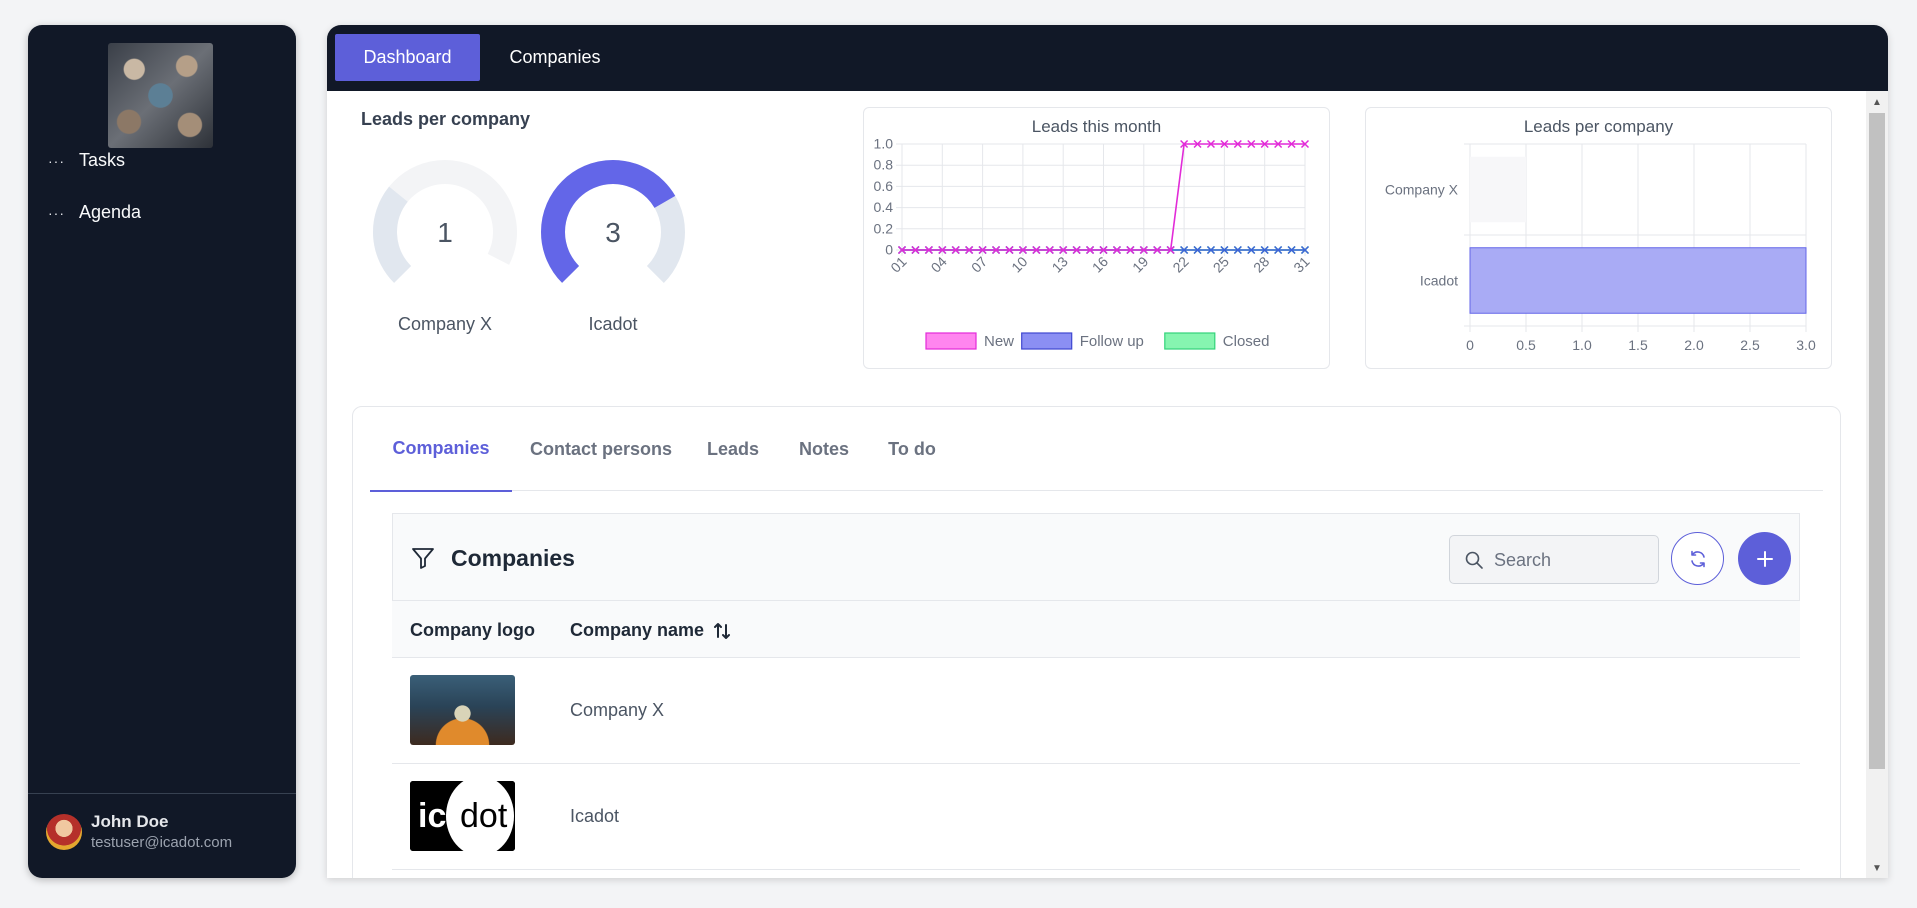  I want to click on tab-todo: To do, so click(912, 449).